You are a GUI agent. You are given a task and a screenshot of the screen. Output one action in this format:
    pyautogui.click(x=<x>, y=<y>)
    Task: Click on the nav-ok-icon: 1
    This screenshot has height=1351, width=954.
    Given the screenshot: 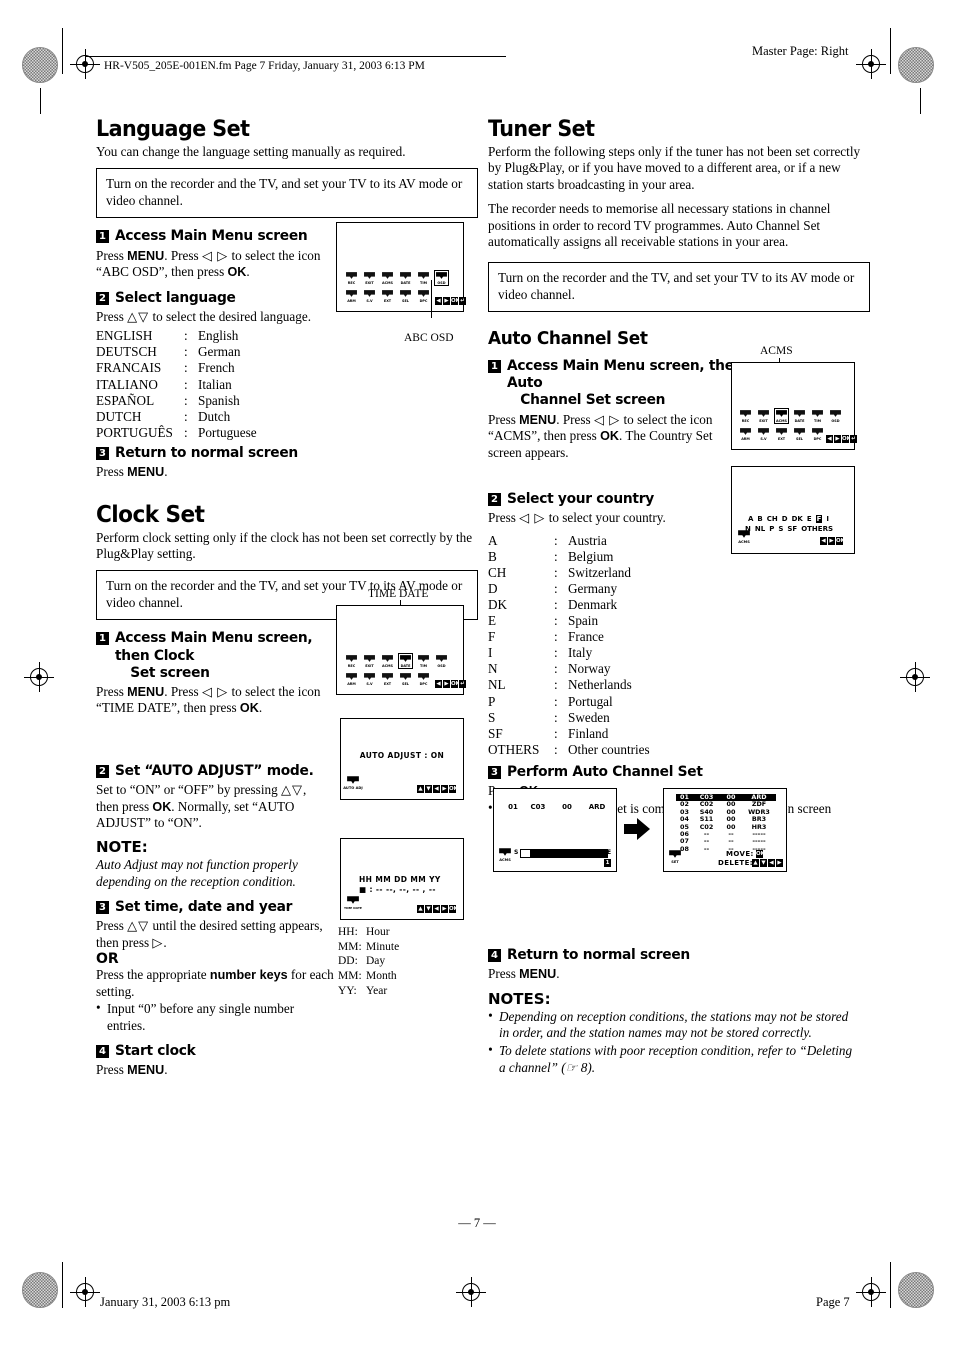 What is the action you would take?
    pyautogui.click(x=607, y=863)
    